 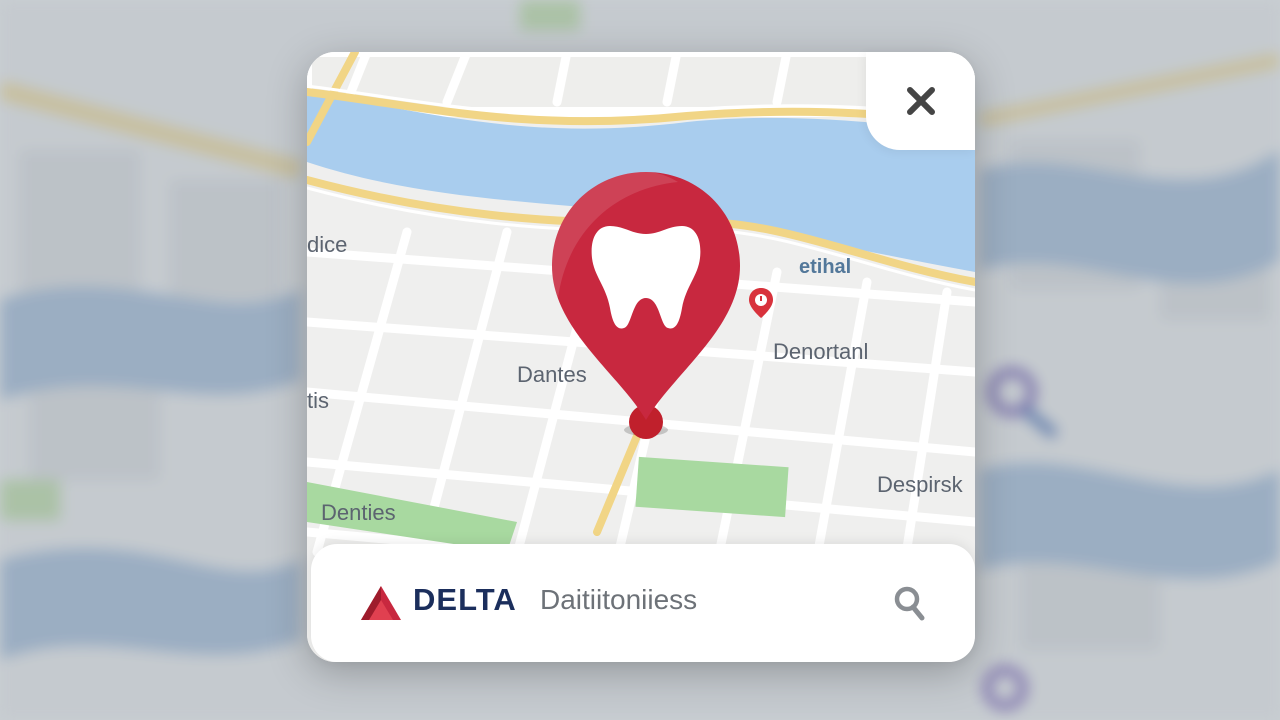 I want to click on map-label-top-left: dice, so click(x=327, y=244).